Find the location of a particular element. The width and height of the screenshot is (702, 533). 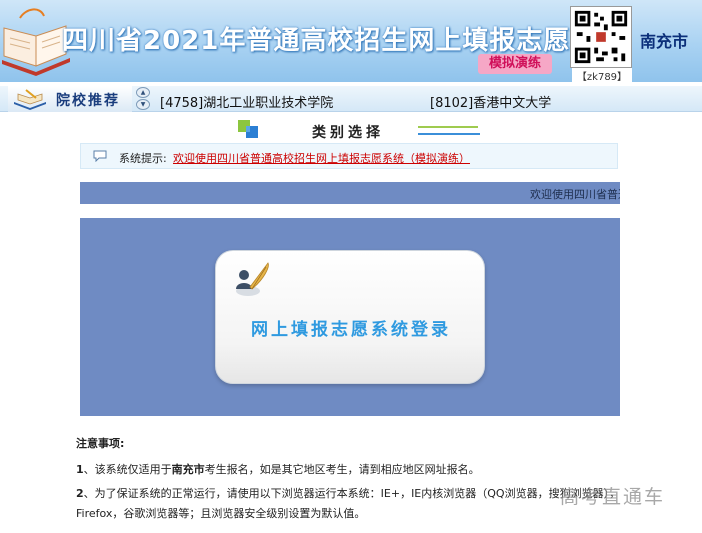

note-1-post: 考生报名，如是其它地区考生，请到相应地区网址报名。 is located at coordinates (342, 469).